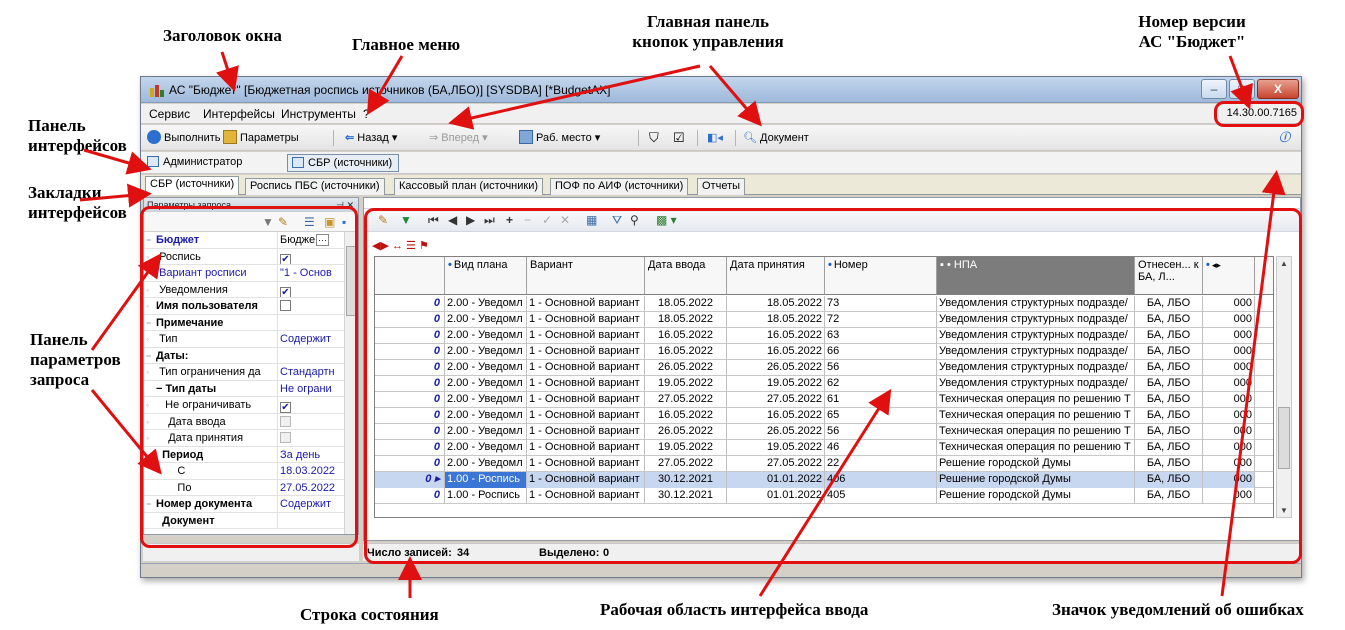  What do you see at coordinates (350, 163) in the screenshot?
I see `interface-sbr-label: СБР (источники)` at bounding box center [350, 163].